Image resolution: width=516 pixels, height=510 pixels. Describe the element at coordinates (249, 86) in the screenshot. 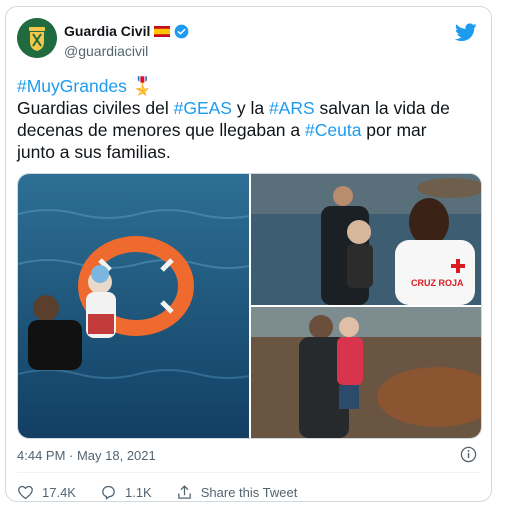

I see `tweet-text-line: #MuyGrandes 🎖️` at that location.